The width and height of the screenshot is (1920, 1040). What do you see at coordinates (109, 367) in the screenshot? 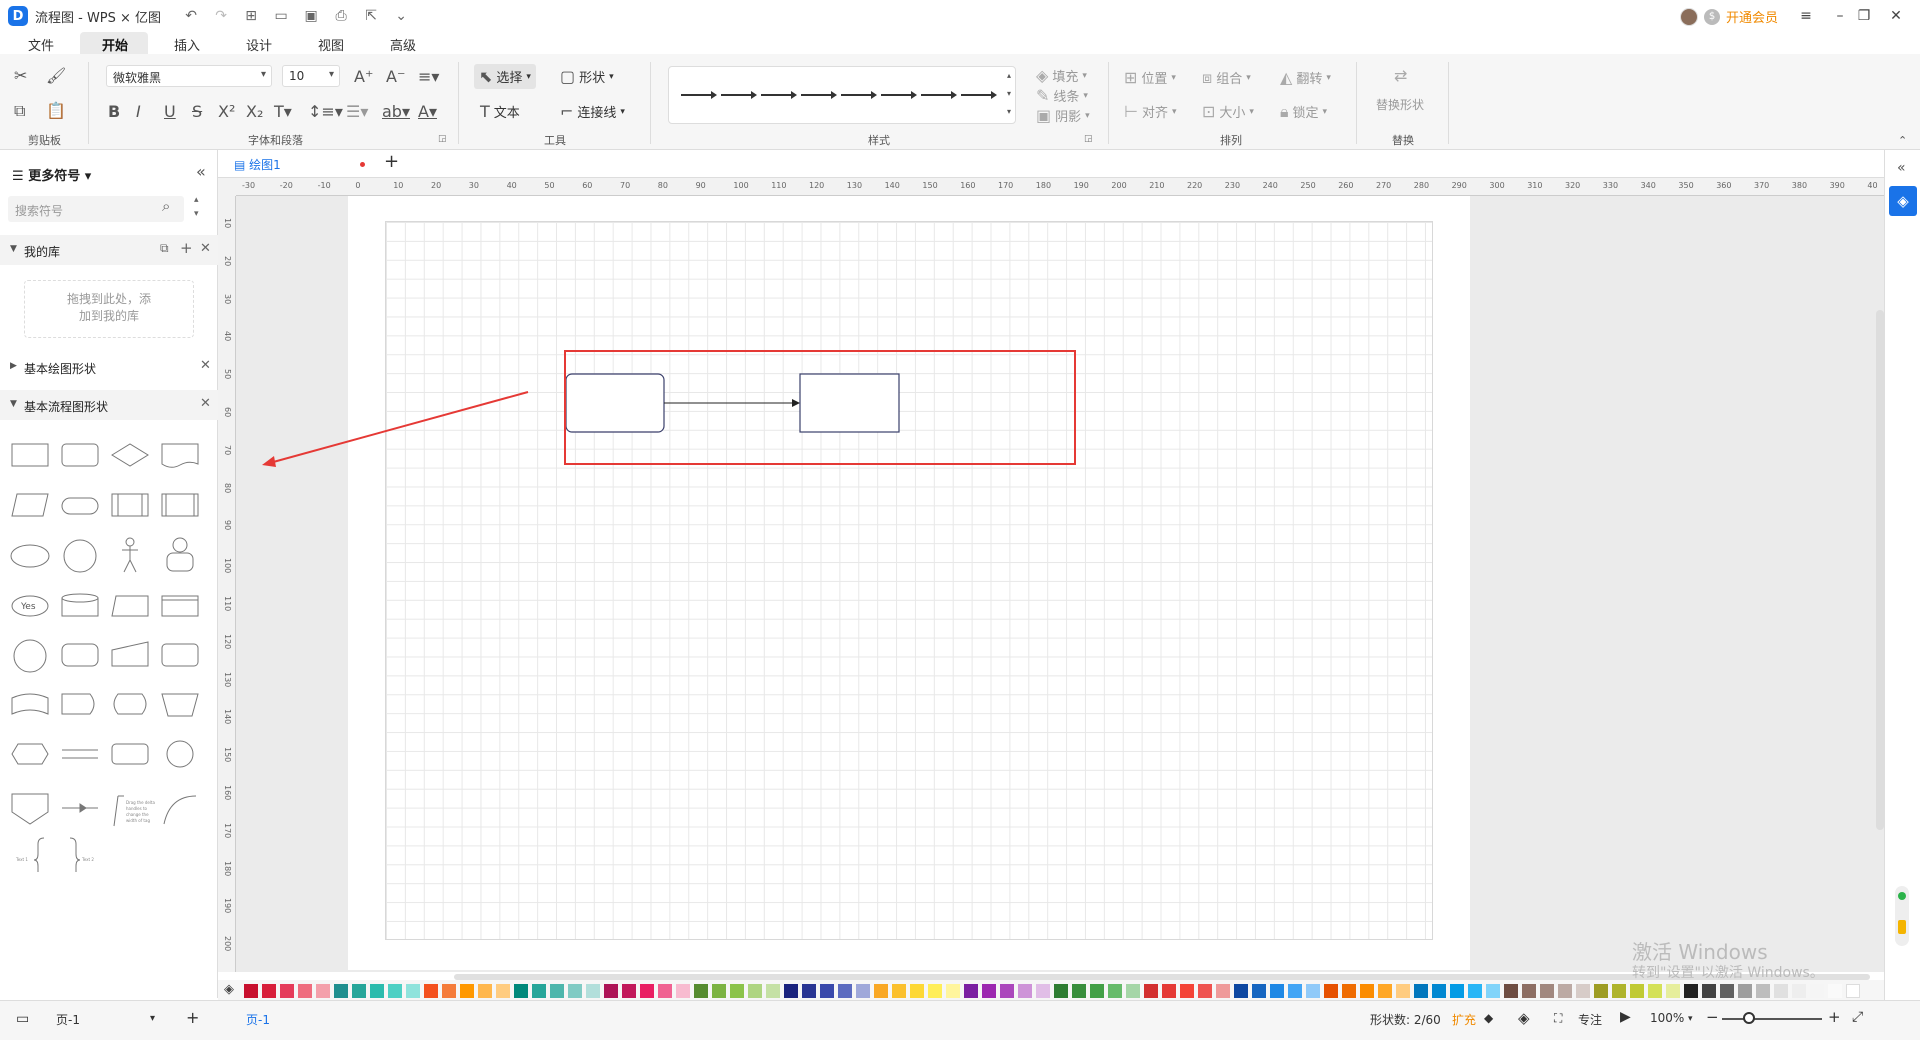
I see `section-basic-drawing: ▶ 基本绘图形状 ✕` at bounding box center [109, 367].